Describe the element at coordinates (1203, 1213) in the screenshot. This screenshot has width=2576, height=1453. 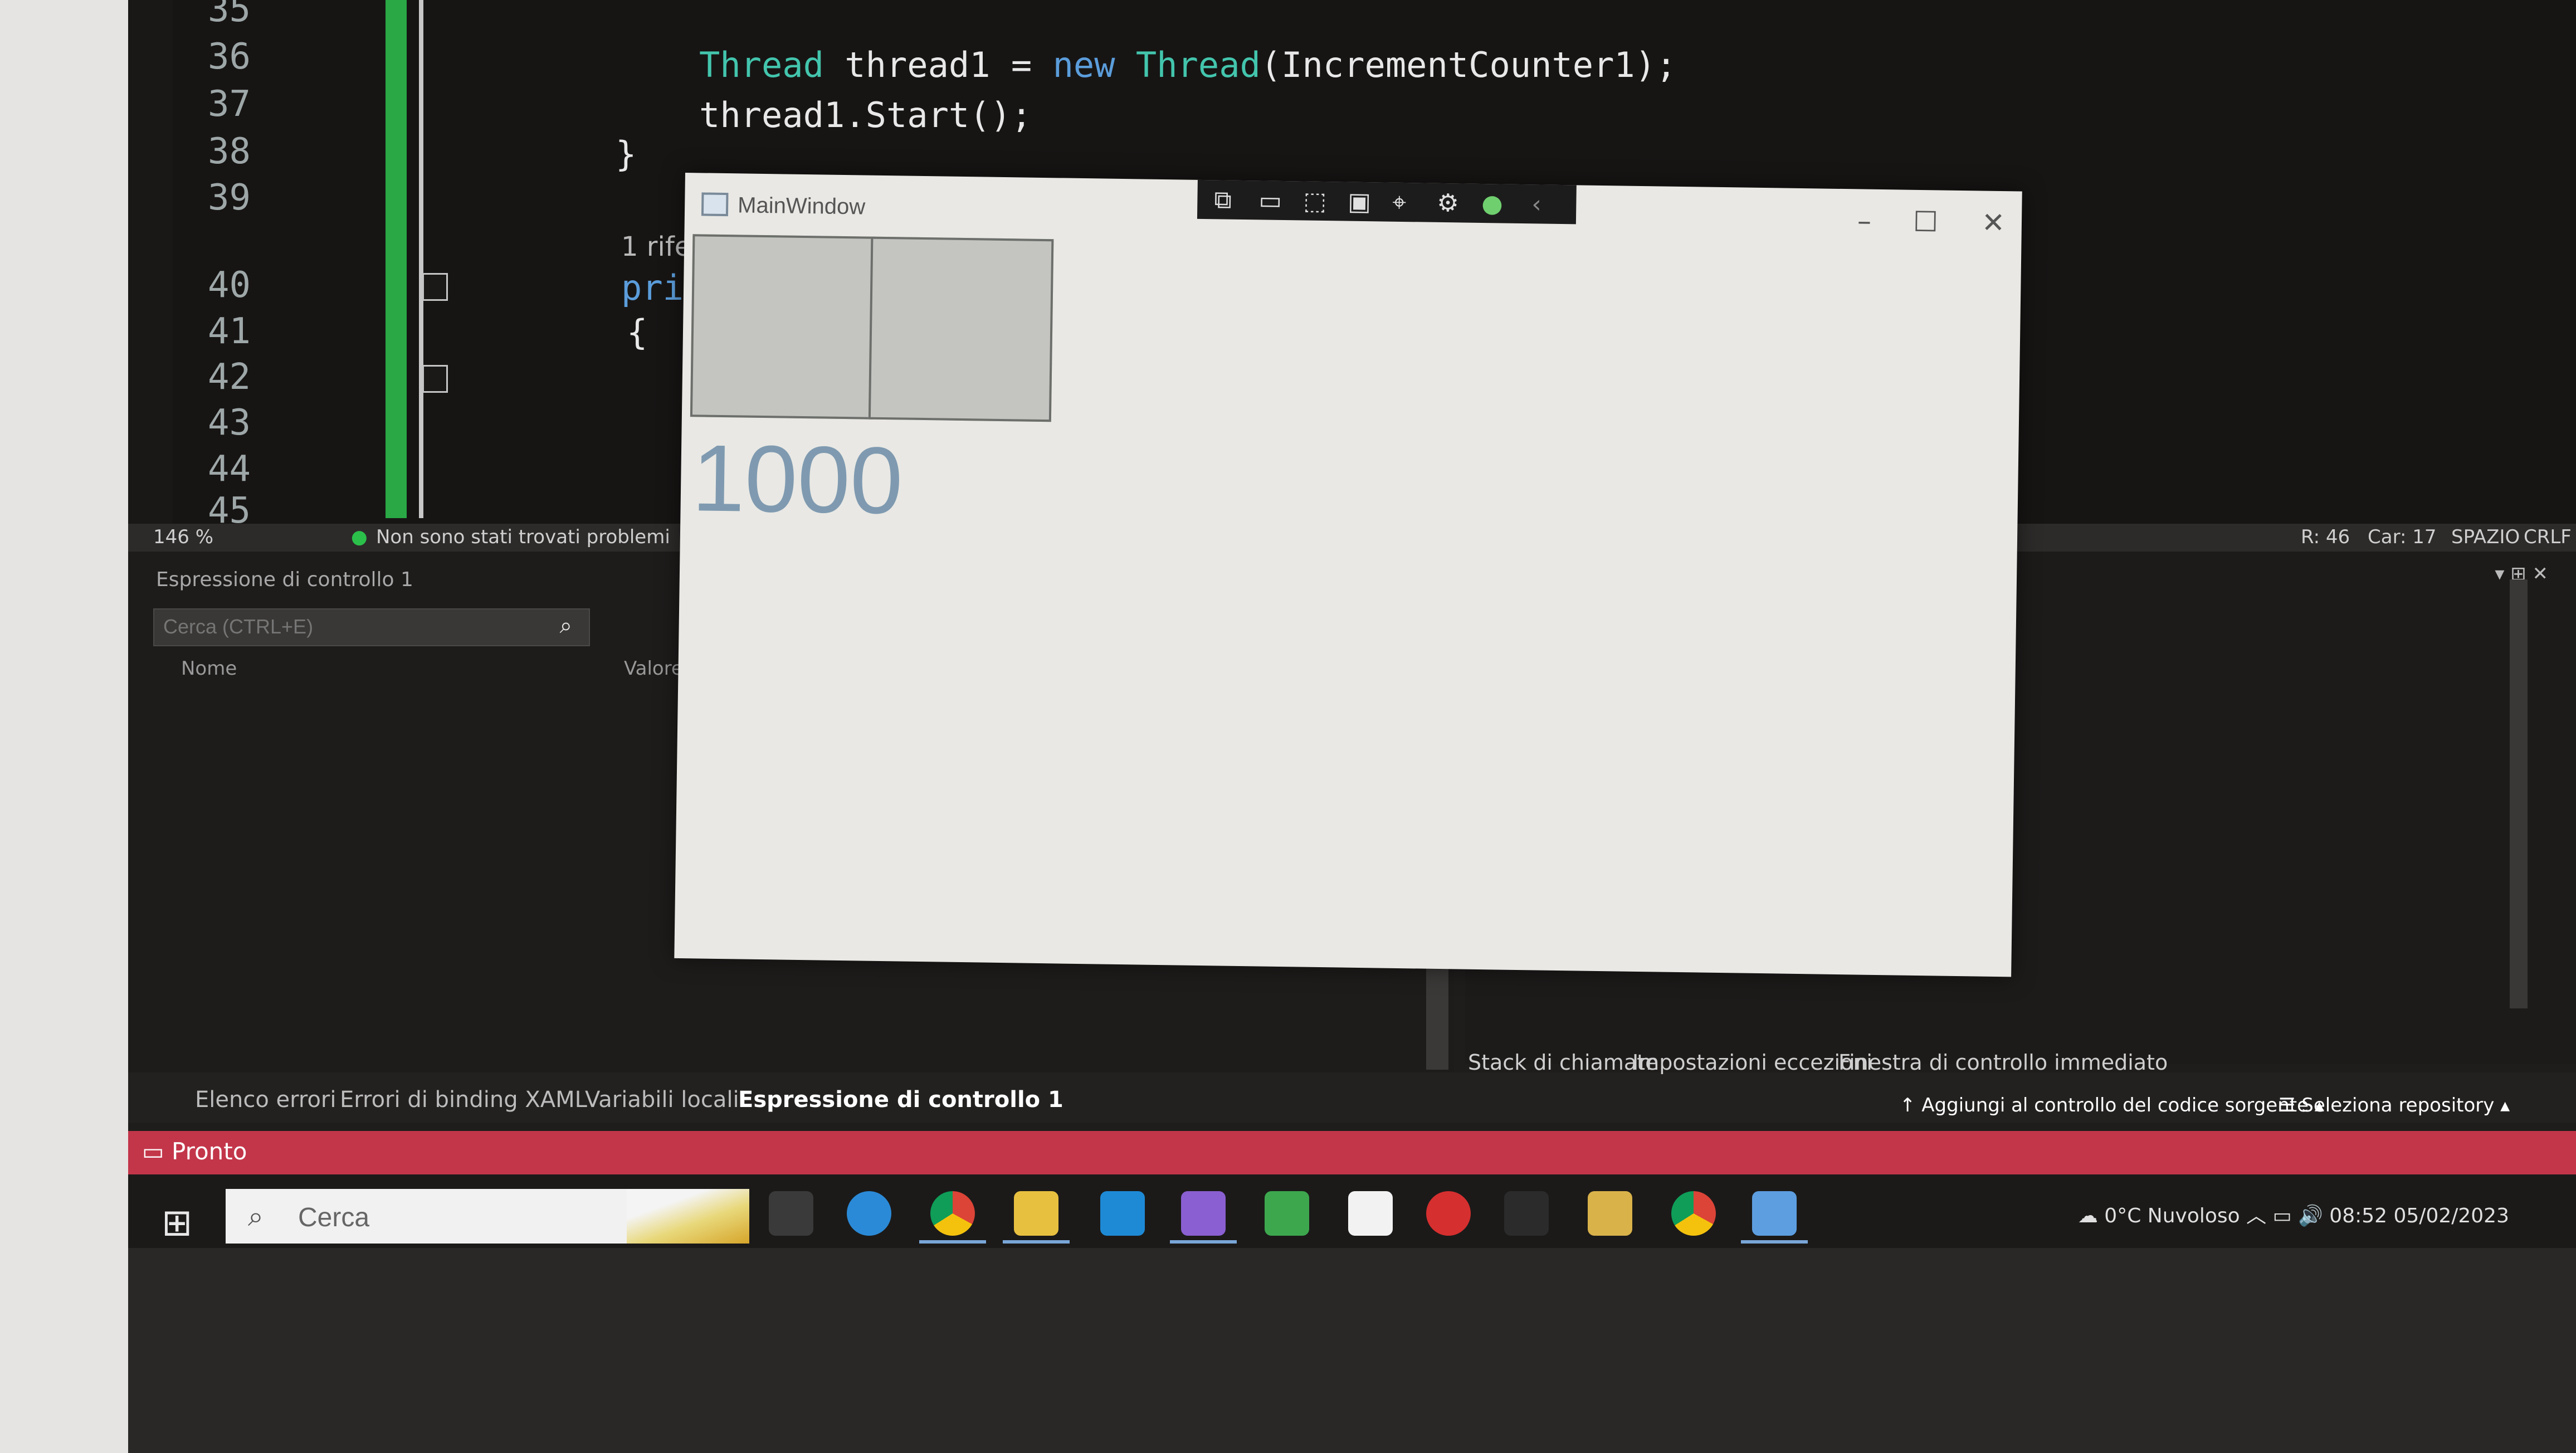
I see `visual-studio-icon` at that location.